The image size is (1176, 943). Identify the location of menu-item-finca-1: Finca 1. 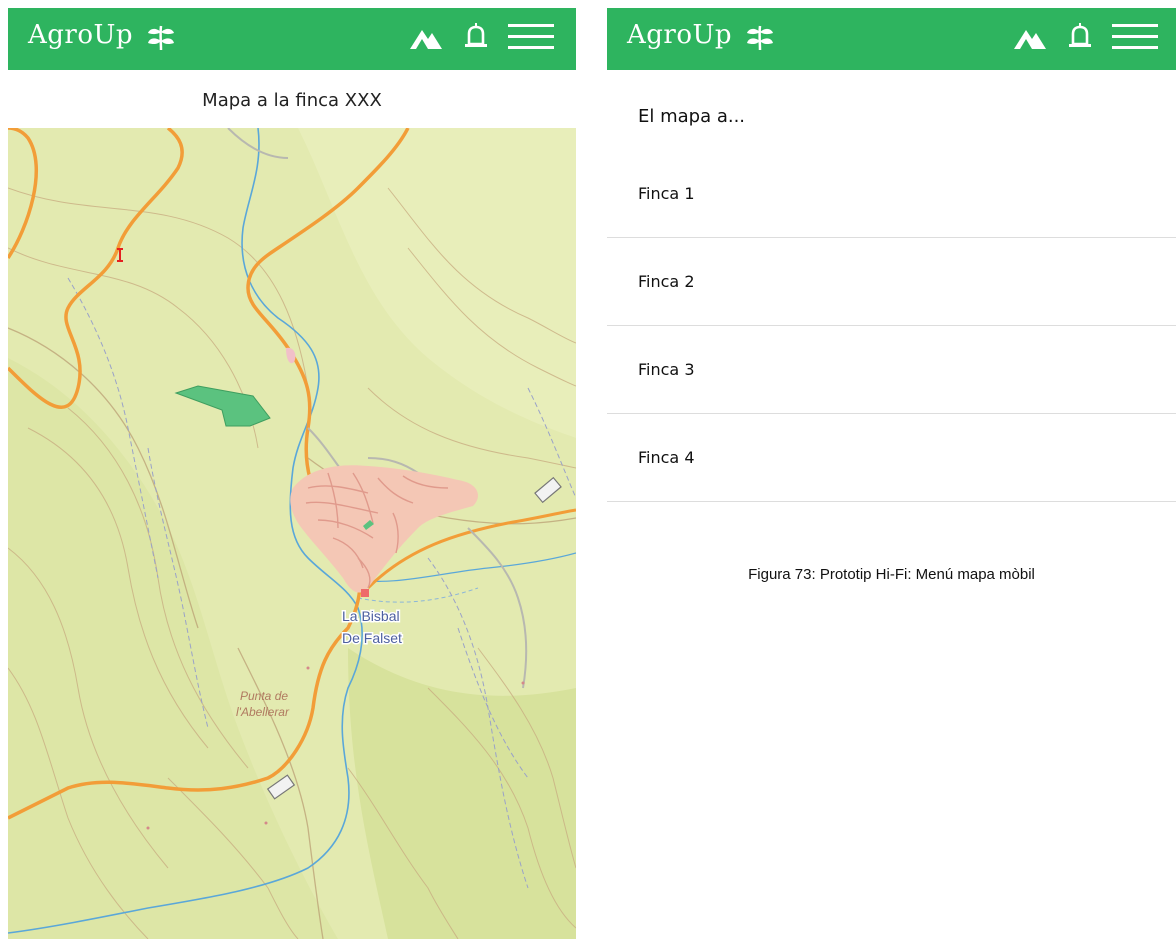
(891, 194).